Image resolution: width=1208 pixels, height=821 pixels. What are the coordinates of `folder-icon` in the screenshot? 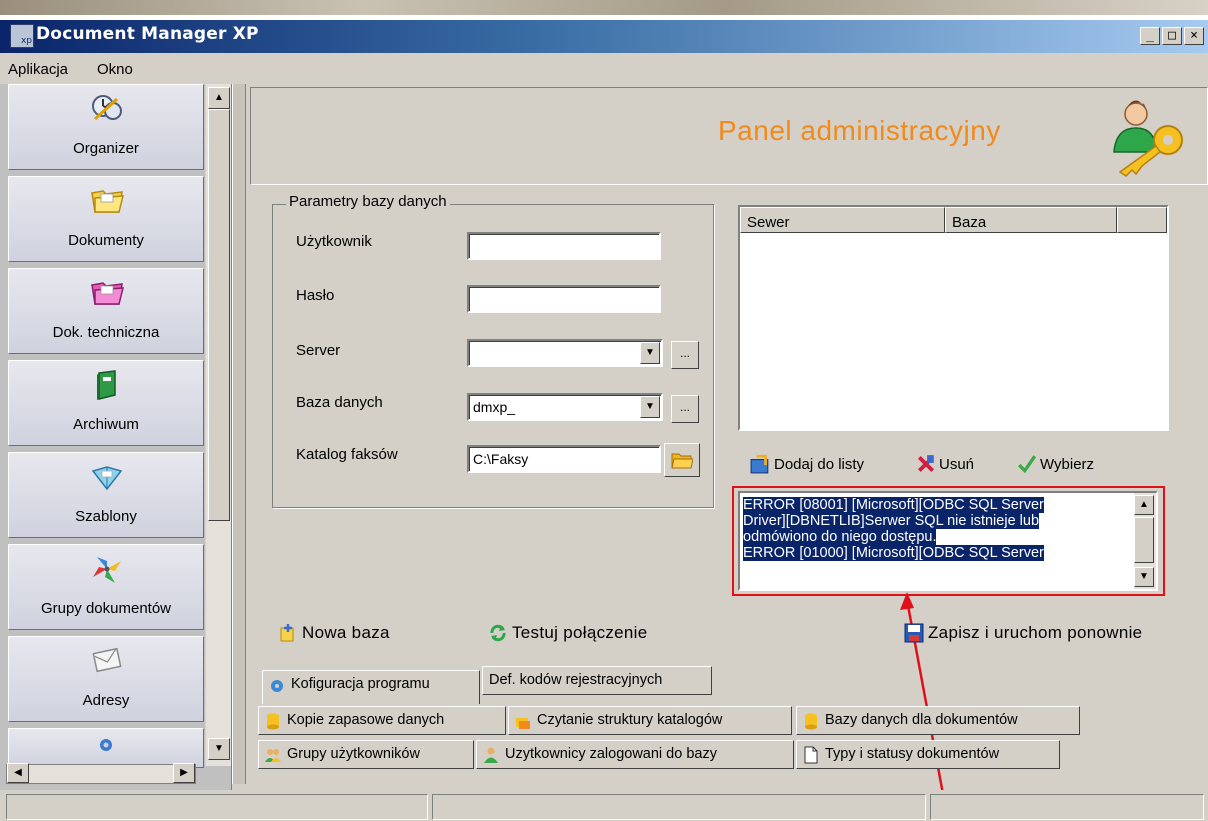 It's located at (107, 201).